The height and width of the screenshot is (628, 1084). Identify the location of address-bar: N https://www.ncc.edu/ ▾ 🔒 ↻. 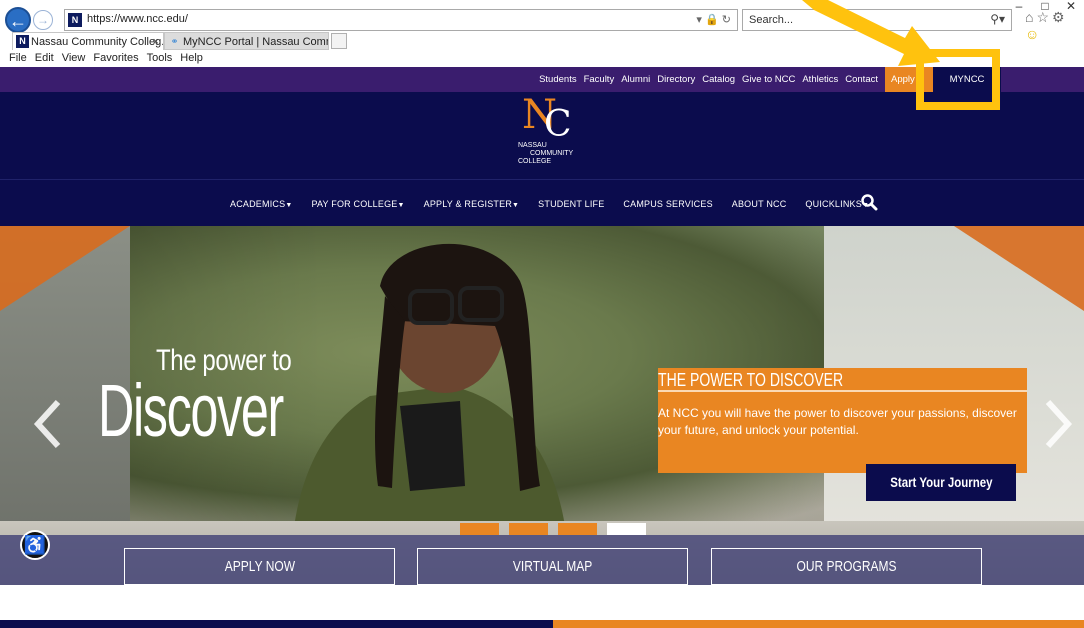
(401, 20).